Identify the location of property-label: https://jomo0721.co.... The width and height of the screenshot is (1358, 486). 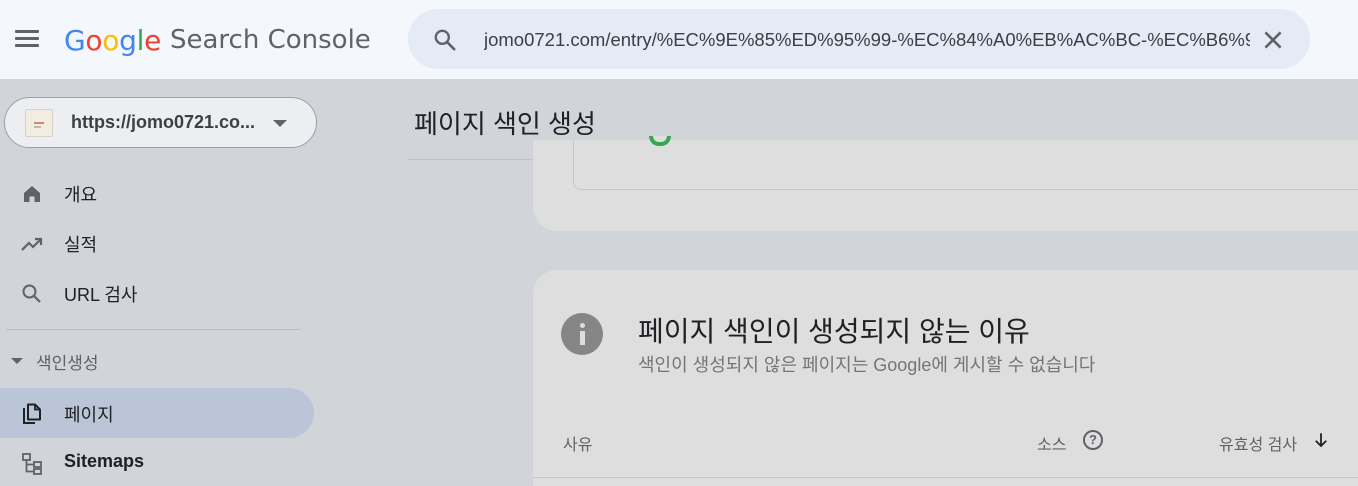
(163, 122).